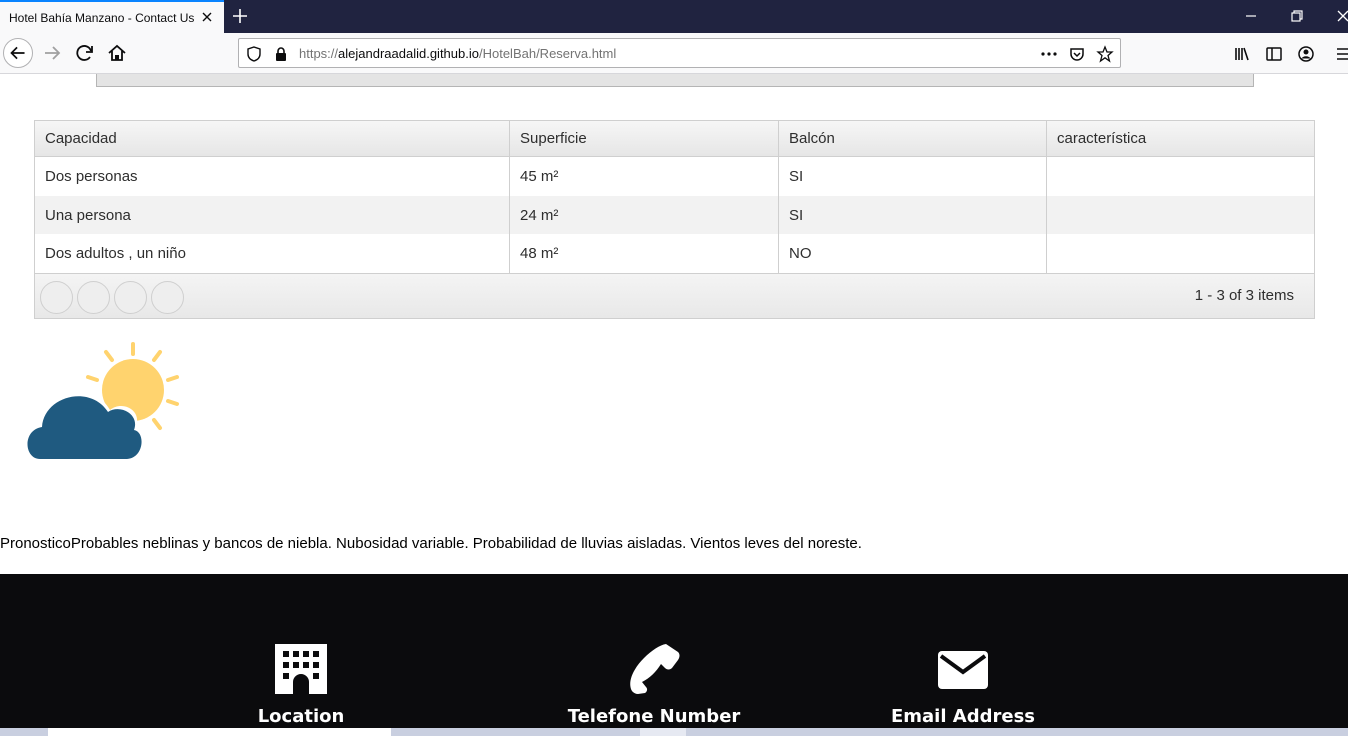 The image size is (1348, 736). Describe the element at coordinates (1105, 54) in the screenshot. I see `bookmark-star-icon` at that location.